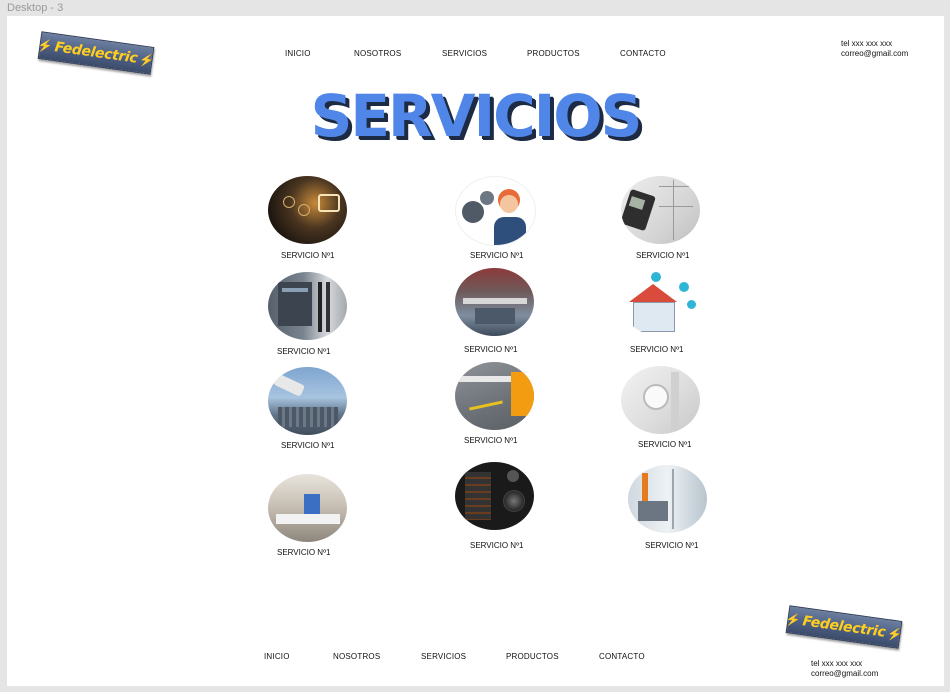  What do you see at coordinates (660, 400) in the screenshot?
I see `service-image-smoke-detector` at bounding box center [660, 400].